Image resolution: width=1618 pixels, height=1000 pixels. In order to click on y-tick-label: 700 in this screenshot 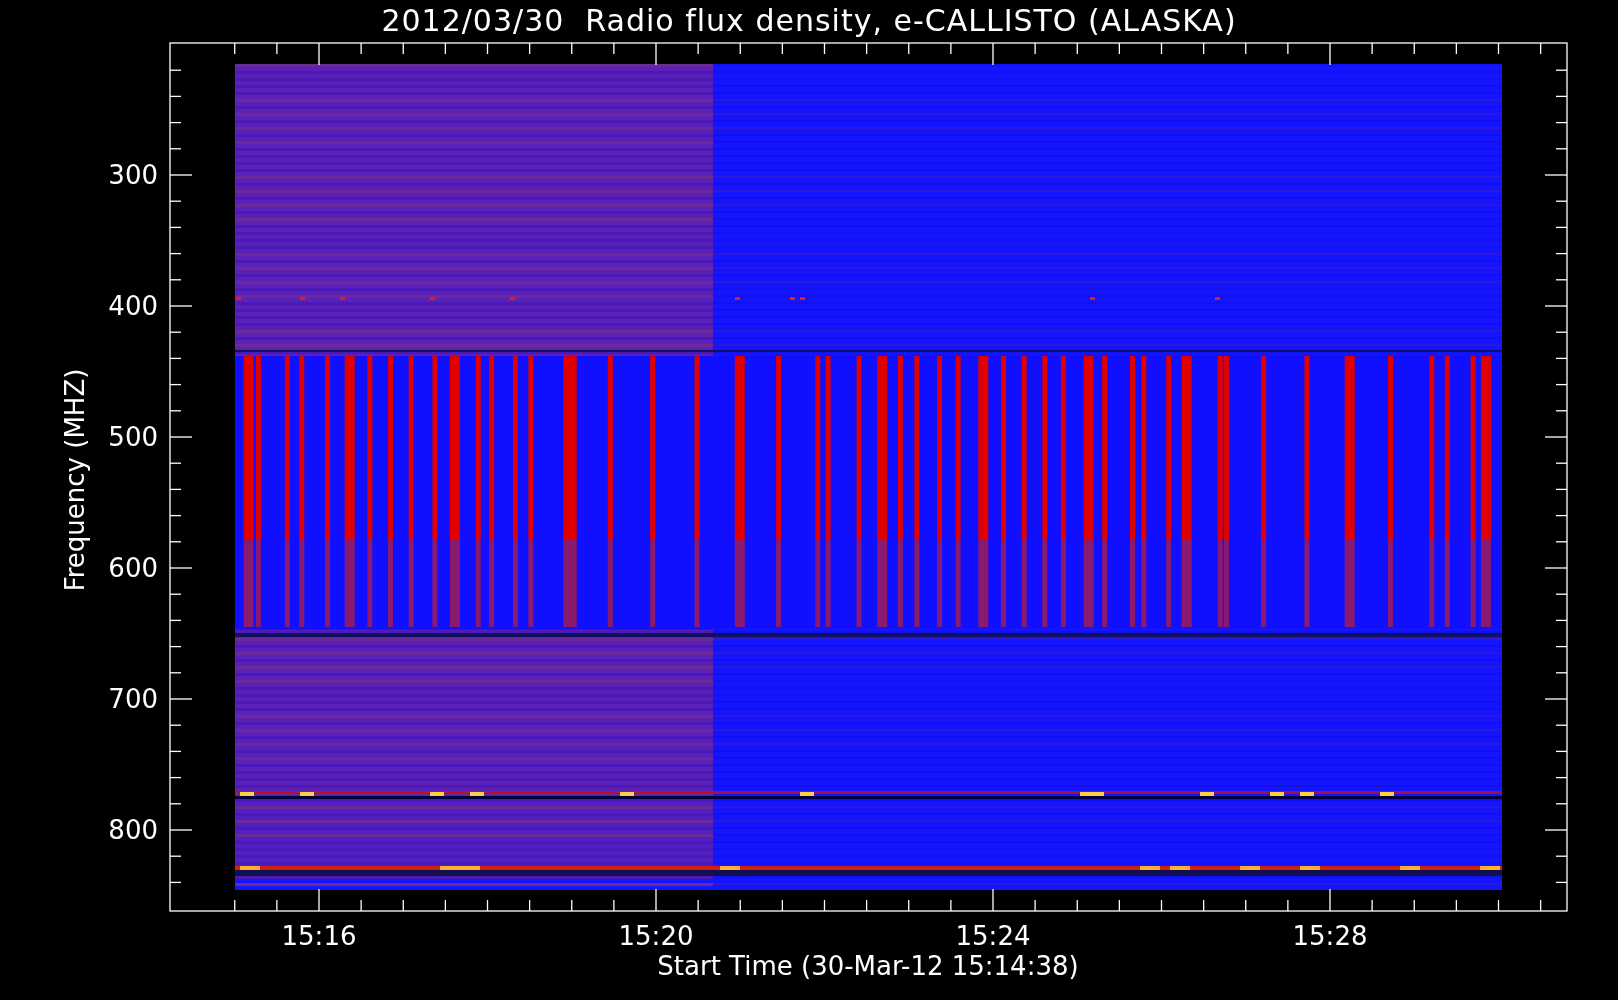, I will do `click(133, 699)`.